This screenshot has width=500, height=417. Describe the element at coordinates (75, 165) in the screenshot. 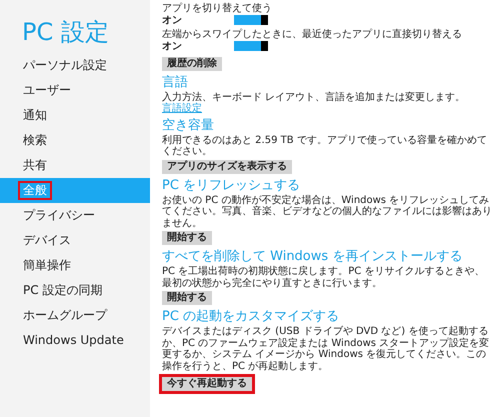

I see `sidebar-item: 共有` at that location.